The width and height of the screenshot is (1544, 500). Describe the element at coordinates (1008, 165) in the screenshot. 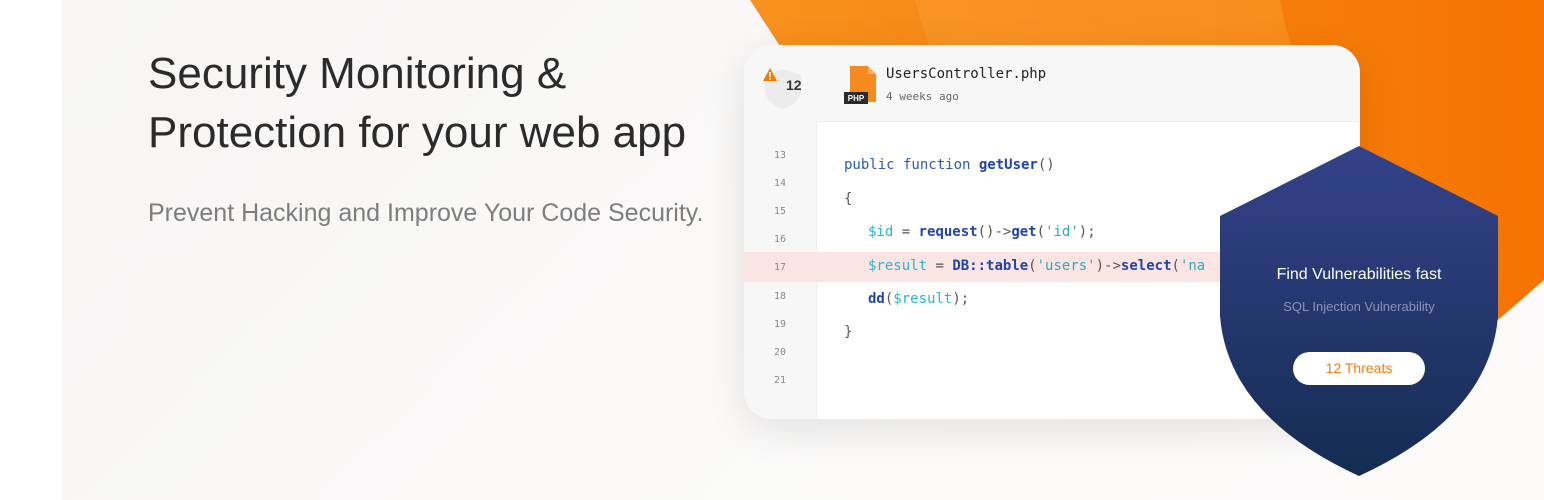

I see `code-token: getUser` at that location.